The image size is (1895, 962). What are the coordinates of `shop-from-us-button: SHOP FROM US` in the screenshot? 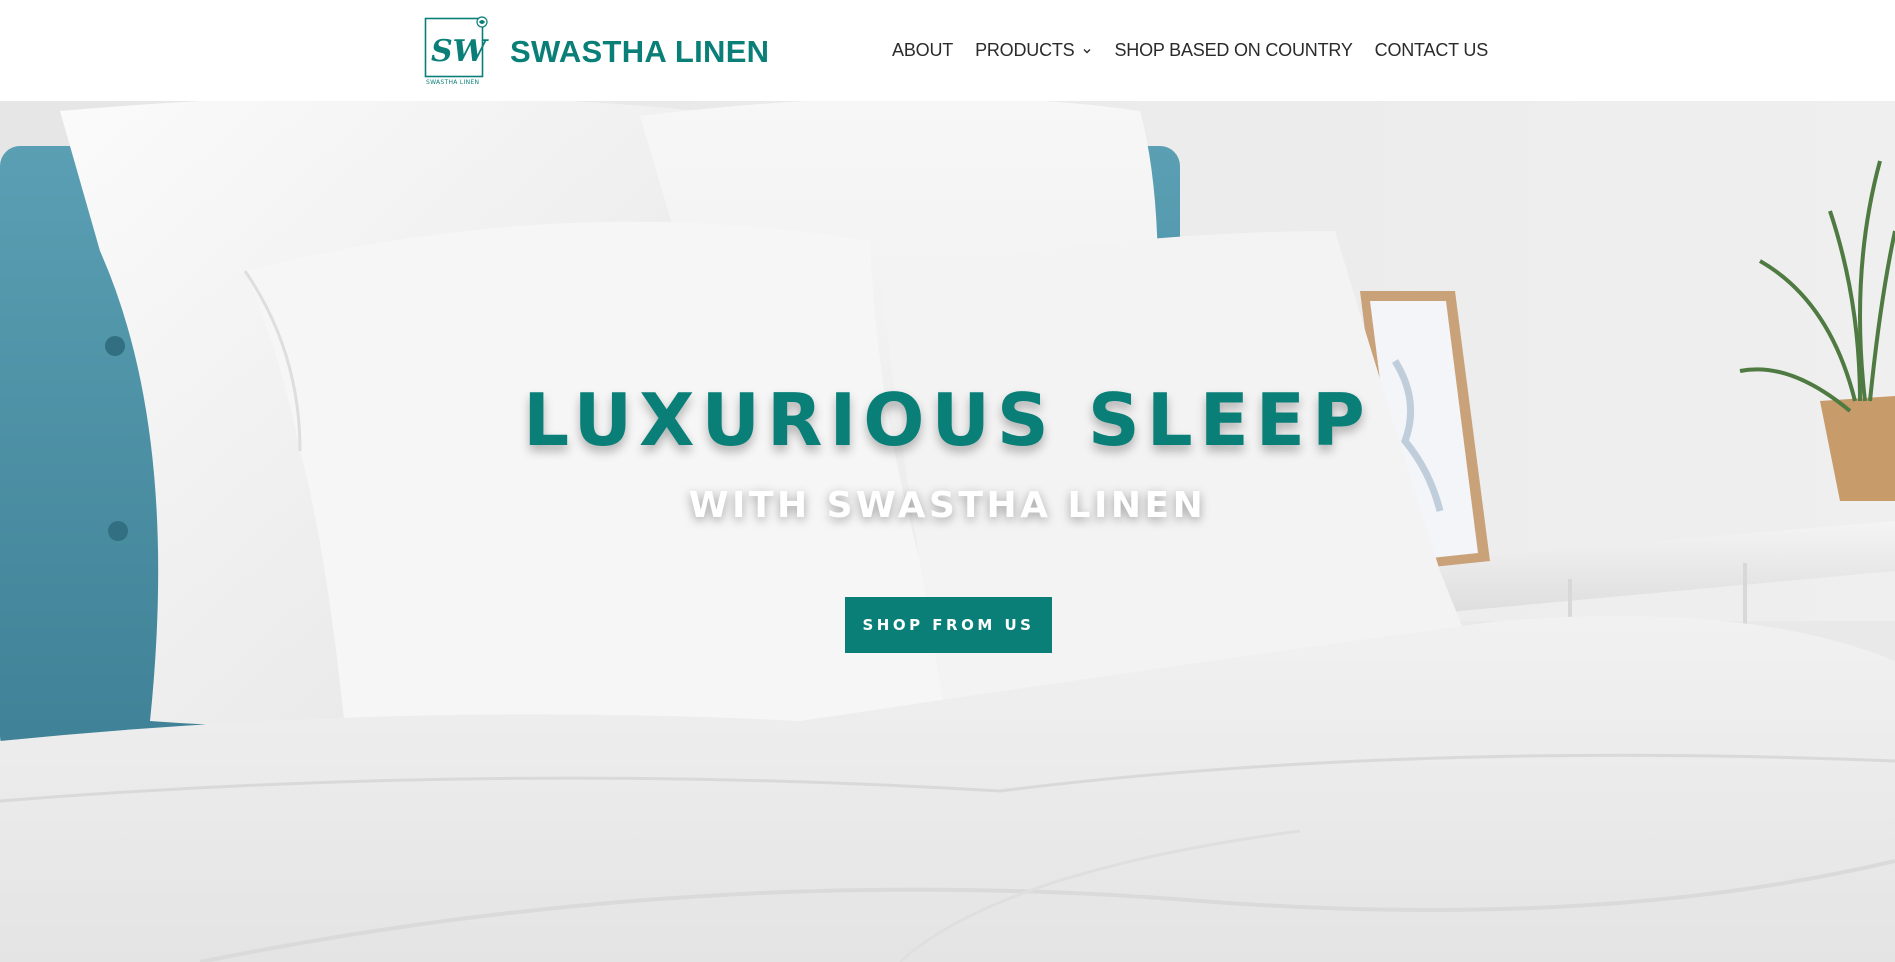 It's located at (948, 625).